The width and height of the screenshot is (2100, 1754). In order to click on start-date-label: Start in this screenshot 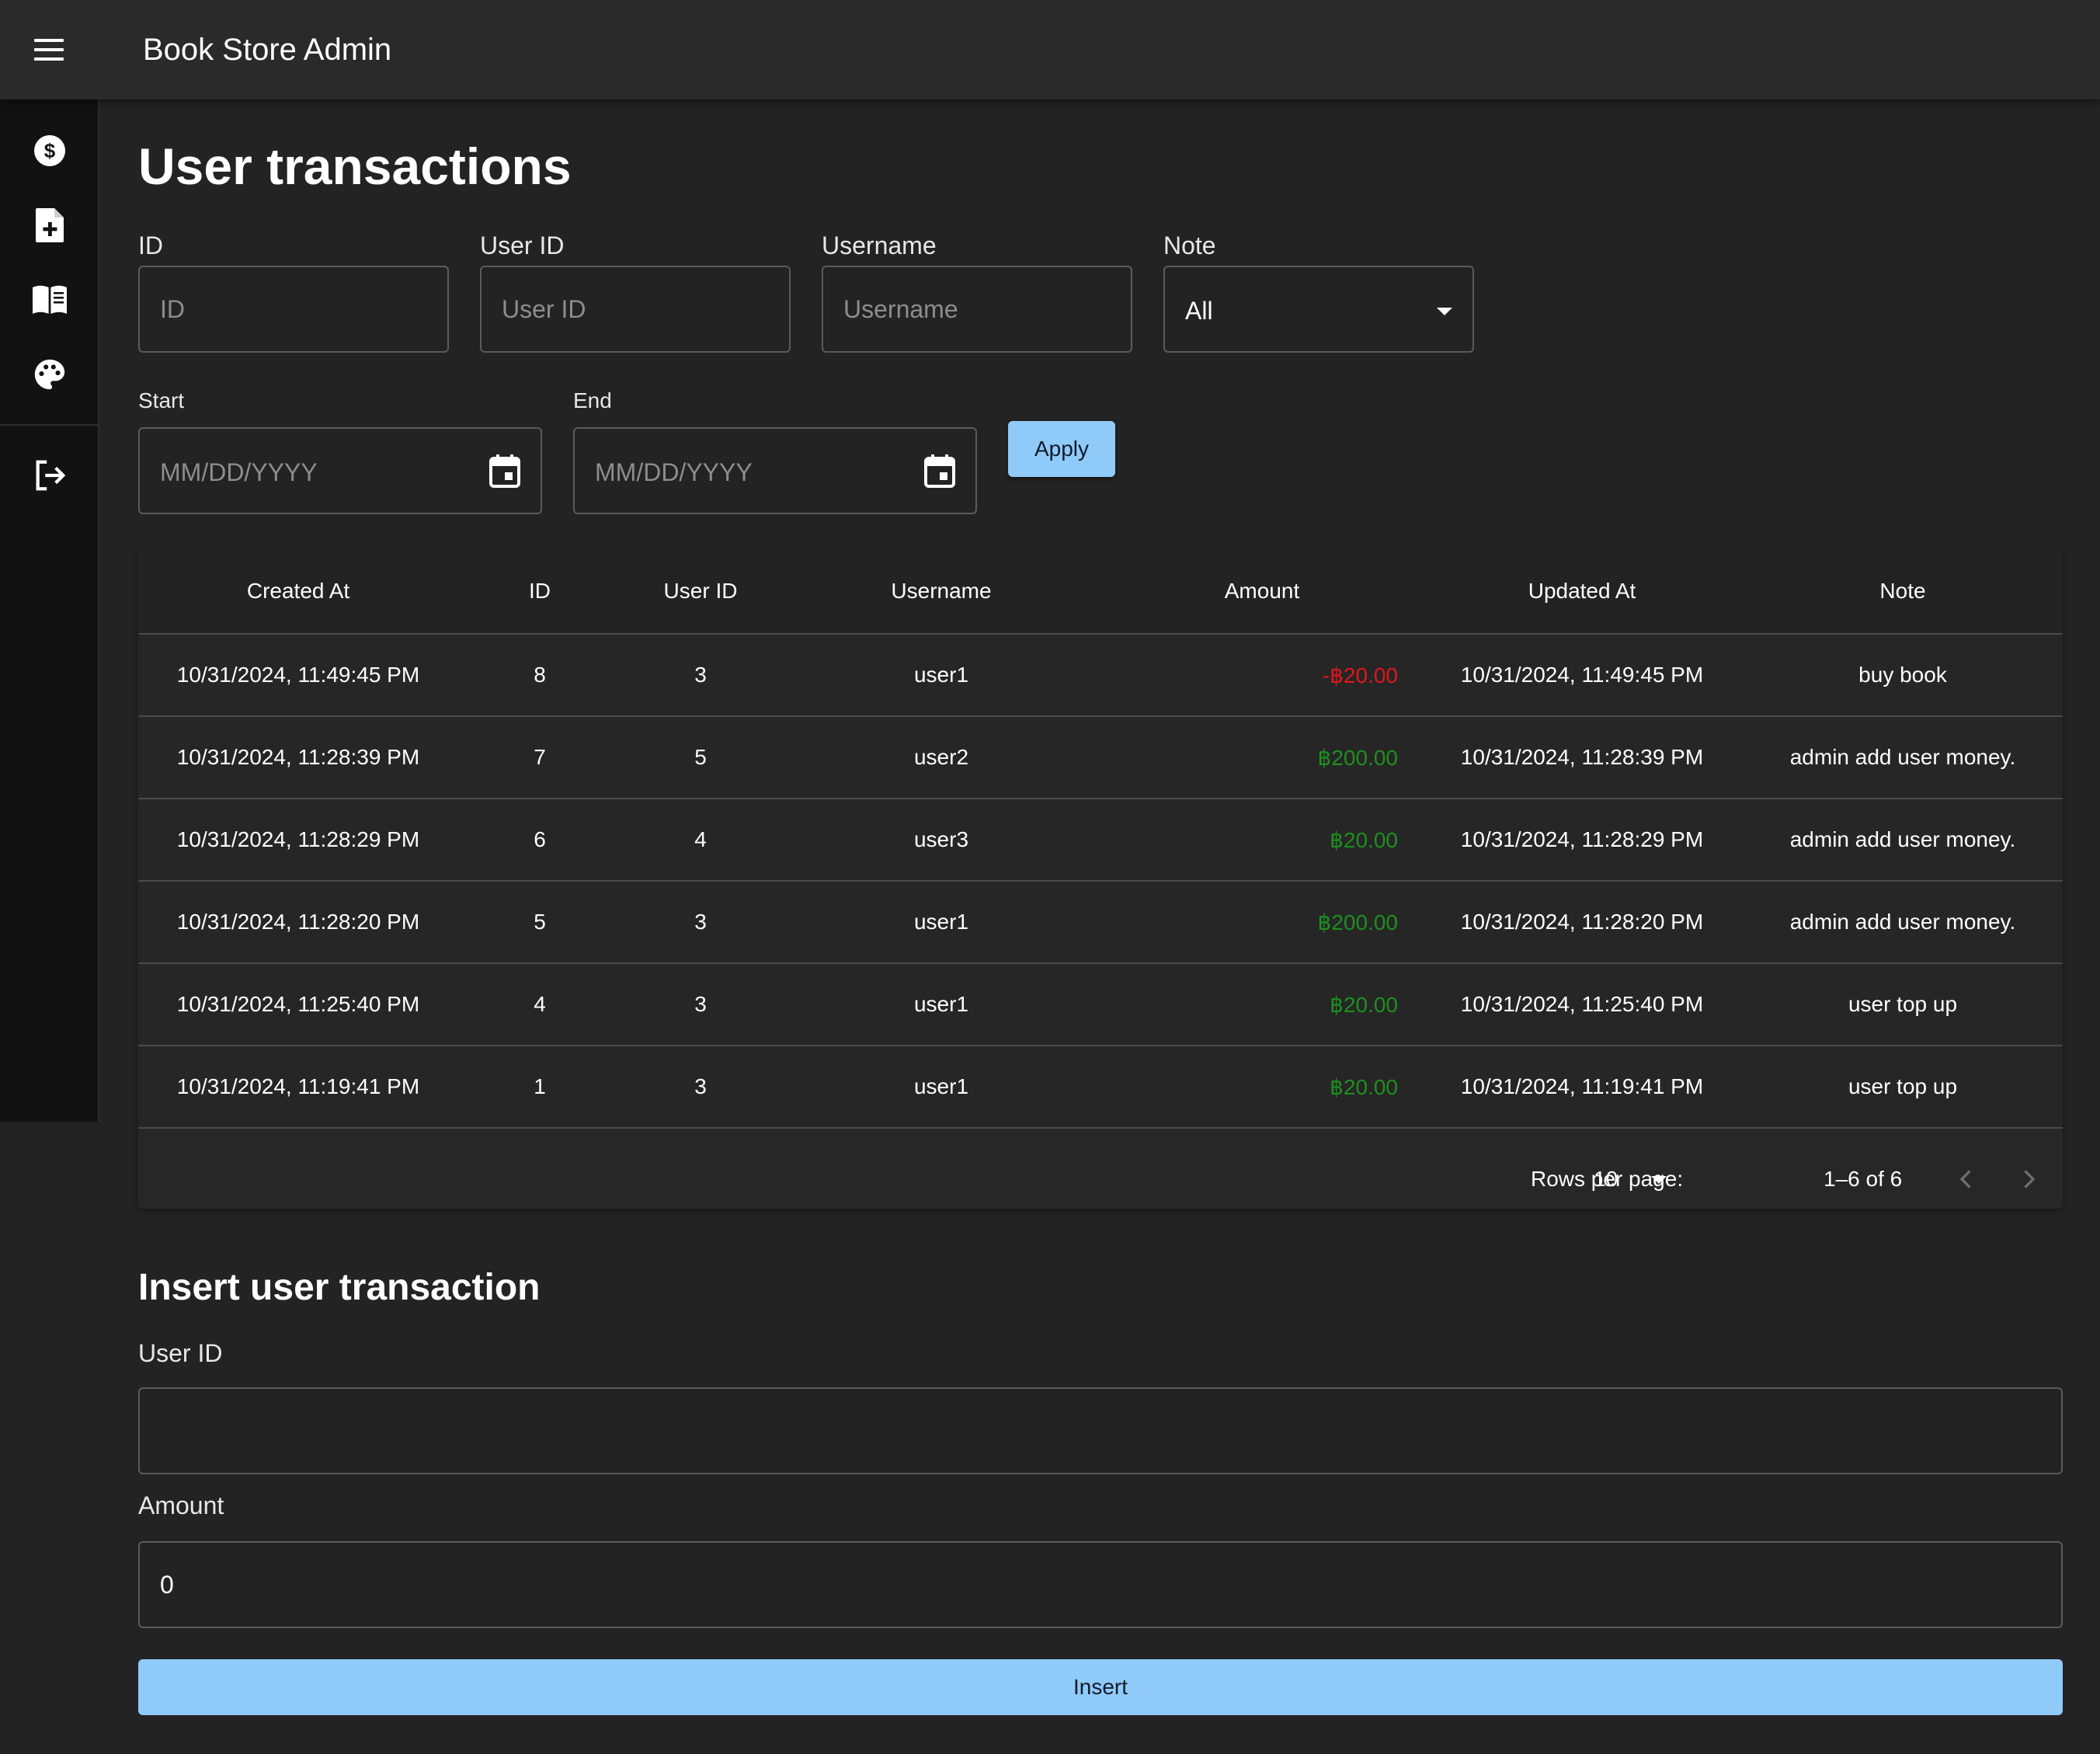, I will do `click(161, 400)`.